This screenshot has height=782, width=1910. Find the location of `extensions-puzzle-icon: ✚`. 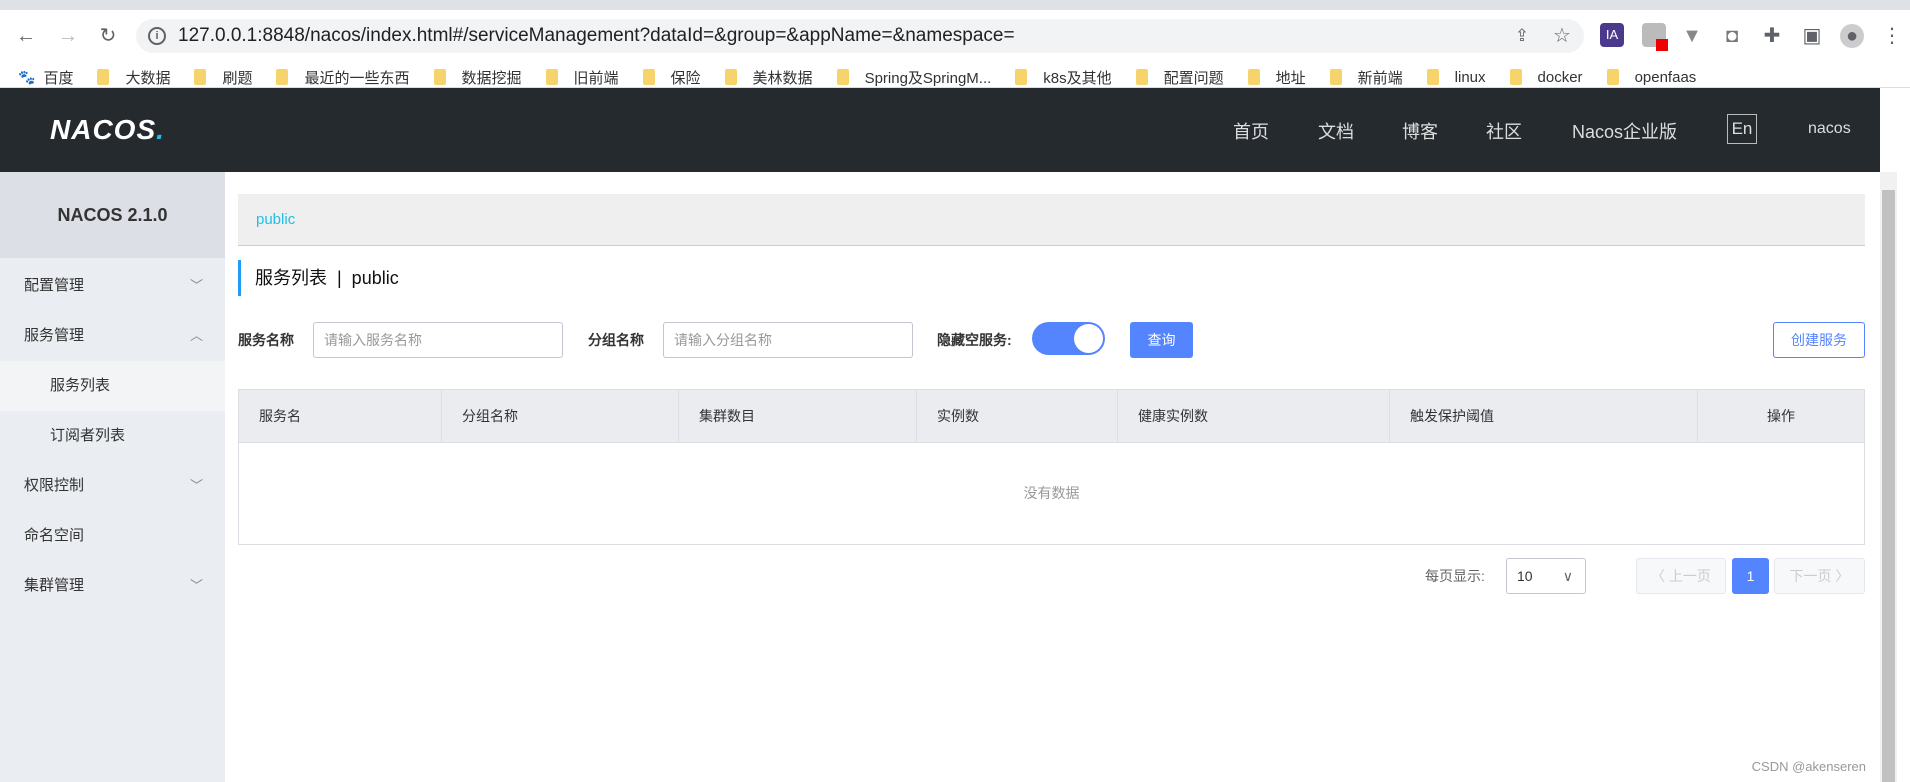

extensions-puzzle-icon: ✚ is located at coordinates (1772, 36).